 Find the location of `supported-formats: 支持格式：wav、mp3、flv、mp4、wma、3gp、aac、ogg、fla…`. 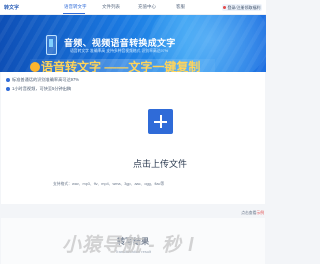

supported-formats: 支持格式：wav、mp3、flv、mp4、wma、3gp、aac、ogg、fla… is located at coordinates (108, 184).